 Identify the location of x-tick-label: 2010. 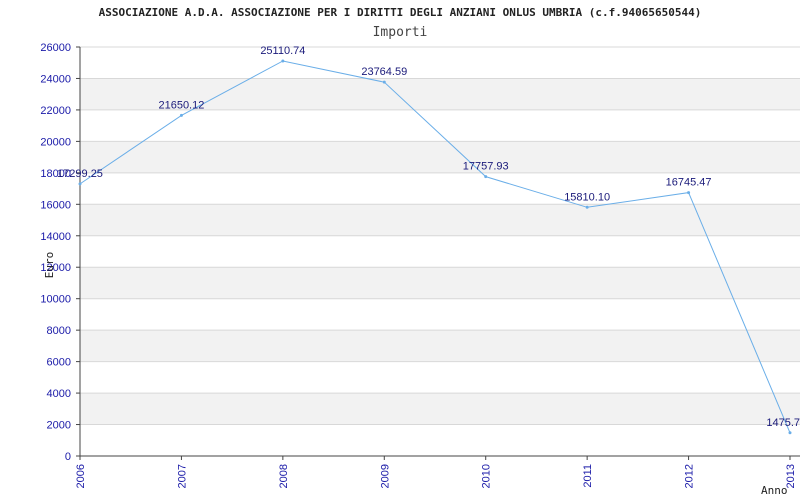
(487, 476).